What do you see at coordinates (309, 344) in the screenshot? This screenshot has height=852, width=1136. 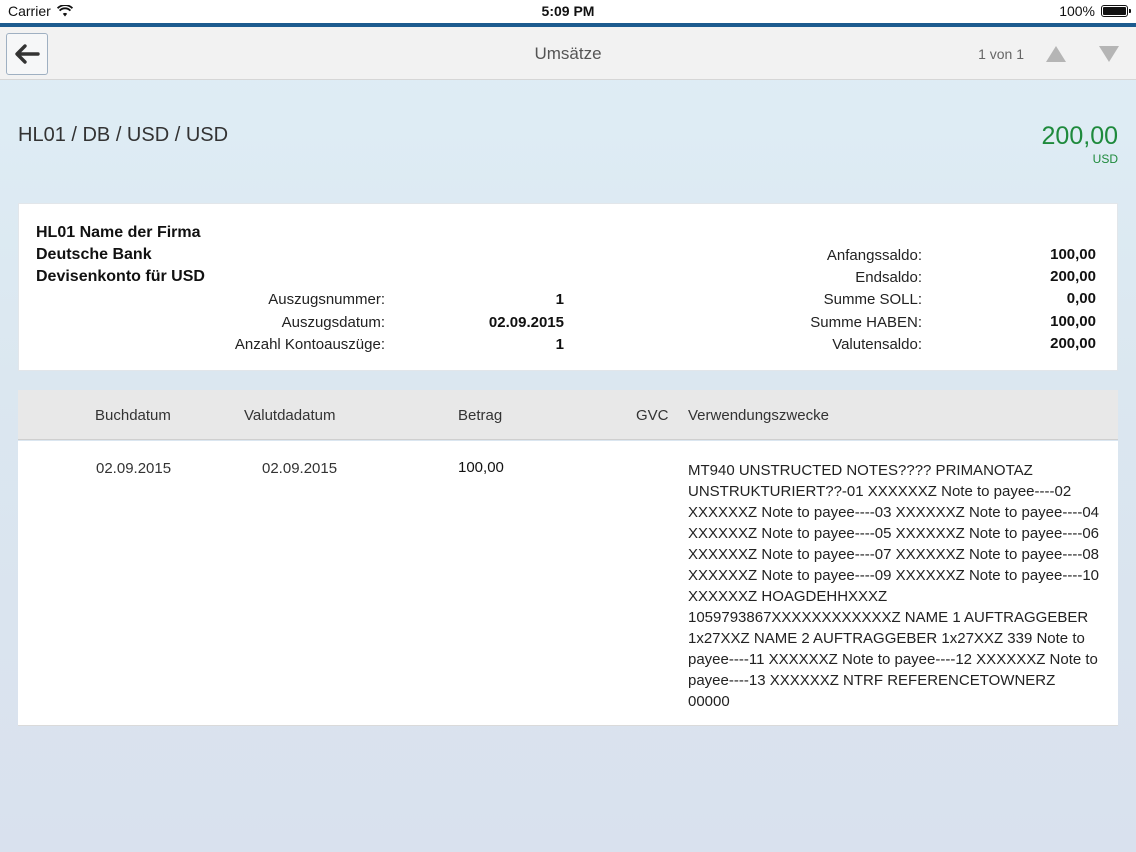 I see `statement-count-label: Anzahl Kontoauszüge:` at bounding box center [309, 344].